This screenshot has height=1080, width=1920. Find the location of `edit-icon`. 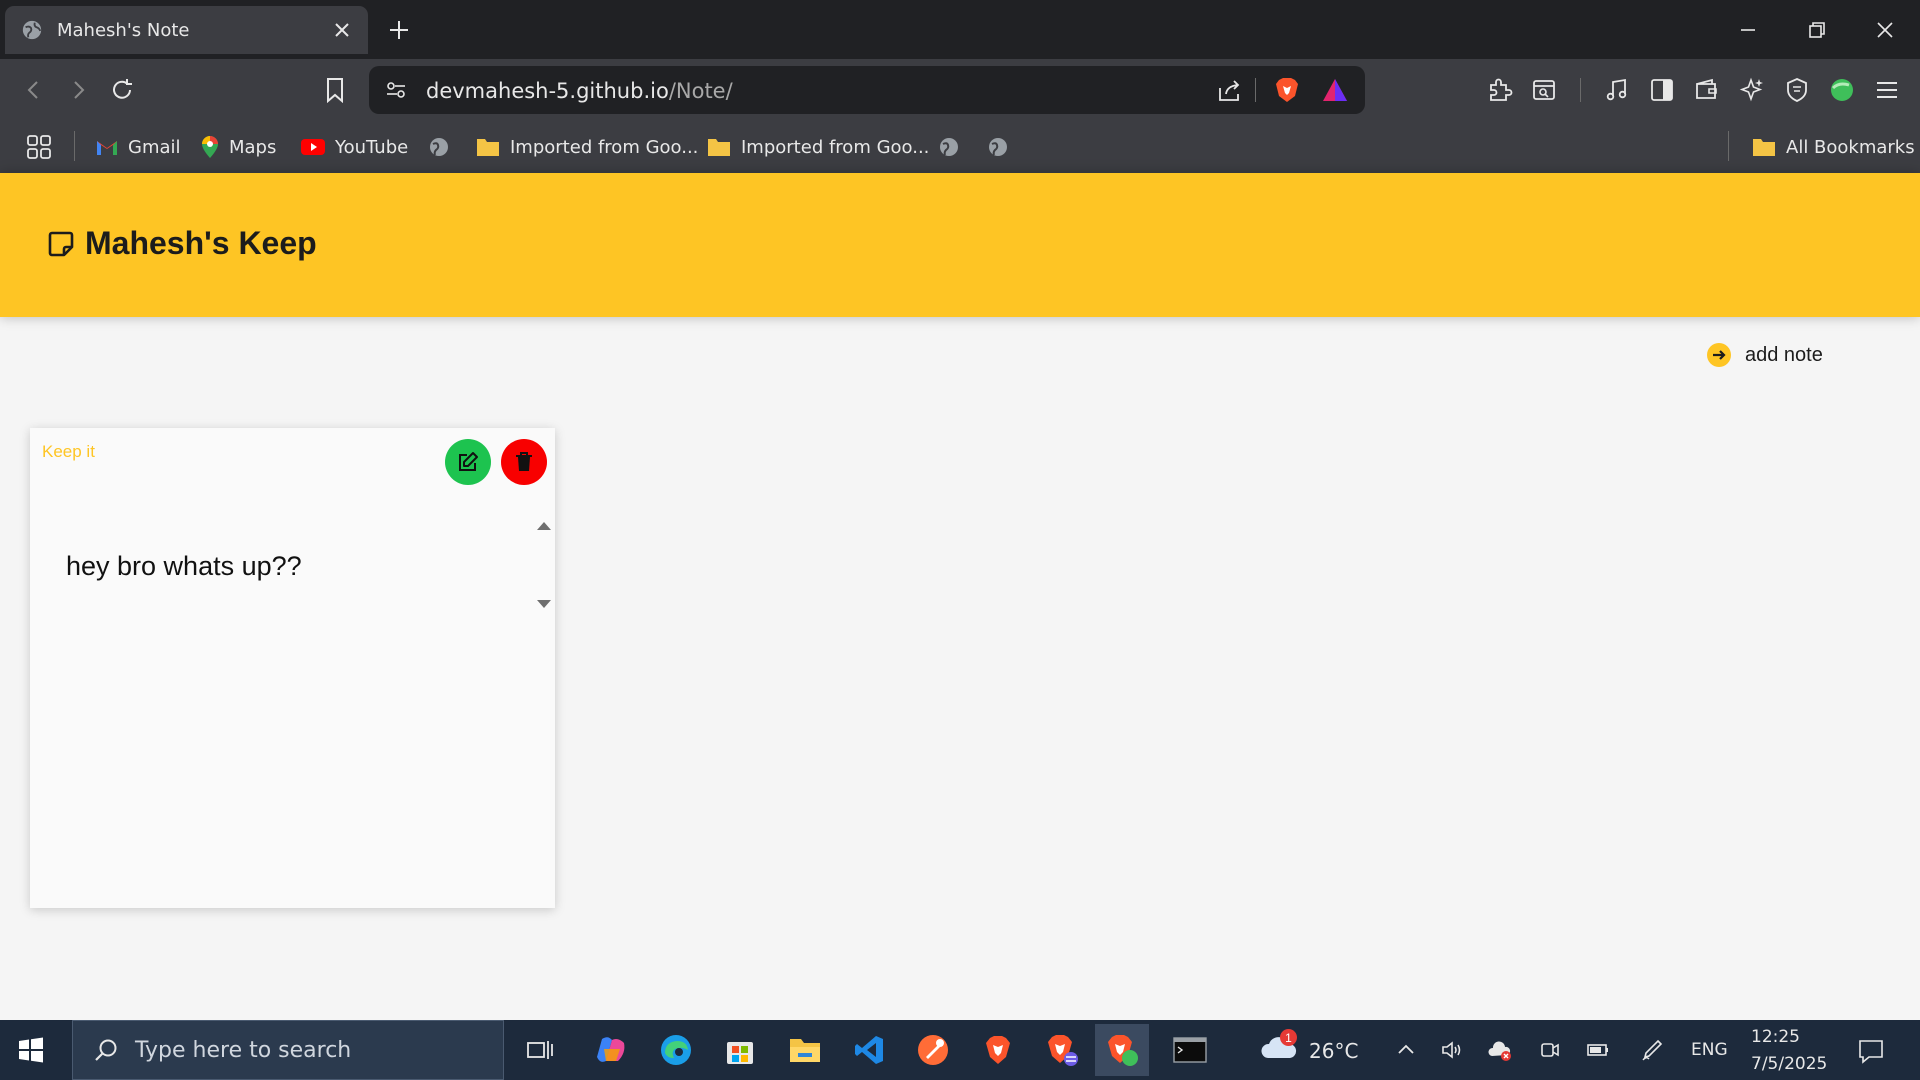

edit-icon is located at coordinates (468, 461).